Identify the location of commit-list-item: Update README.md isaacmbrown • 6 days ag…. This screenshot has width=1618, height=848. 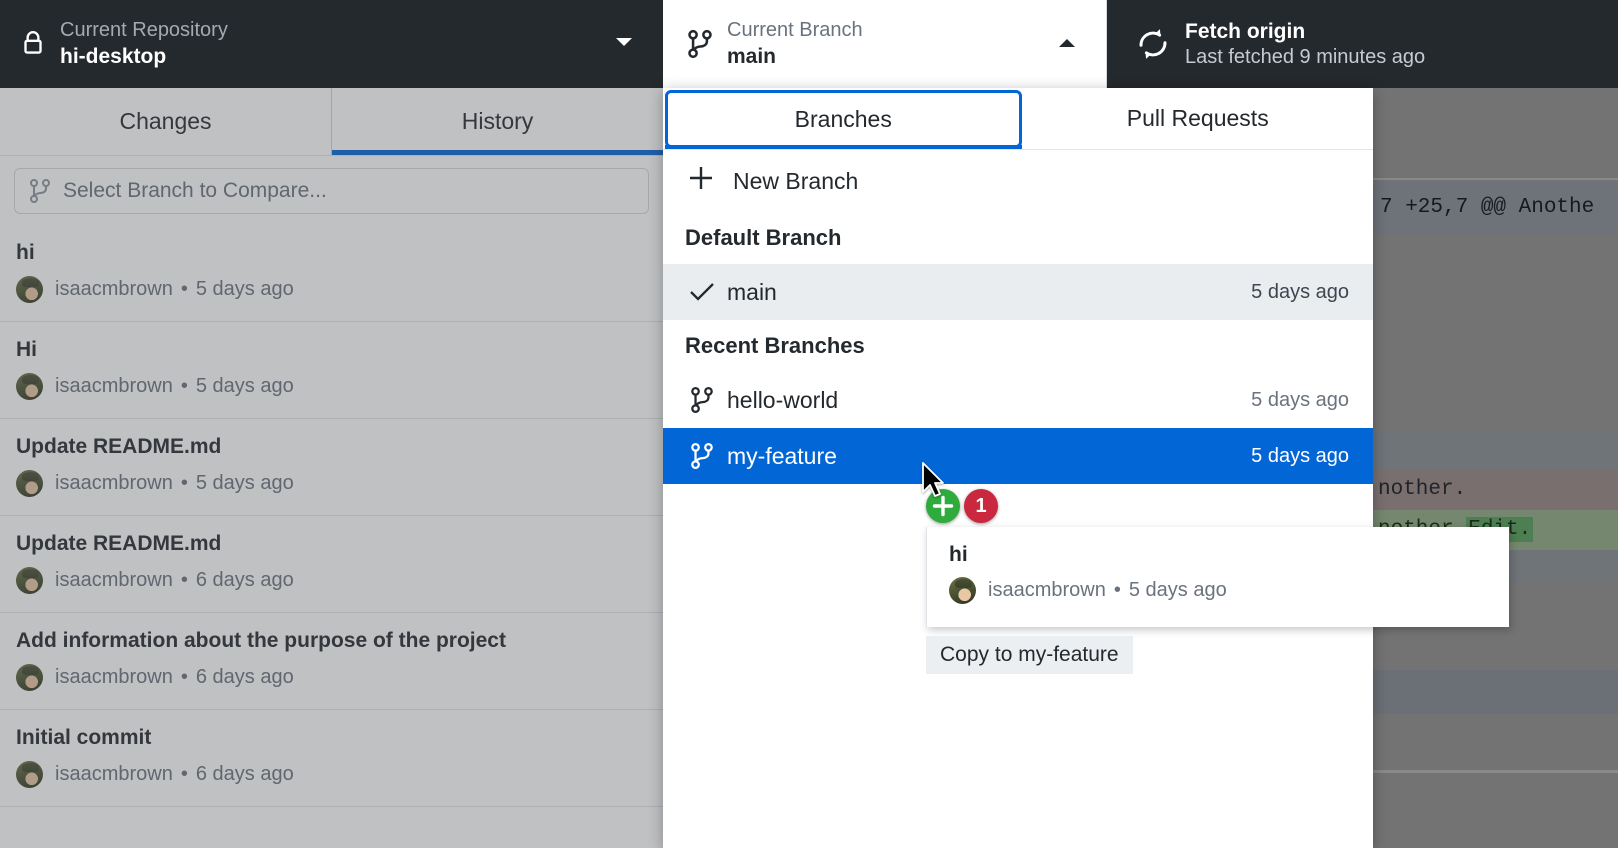
(331, 564).